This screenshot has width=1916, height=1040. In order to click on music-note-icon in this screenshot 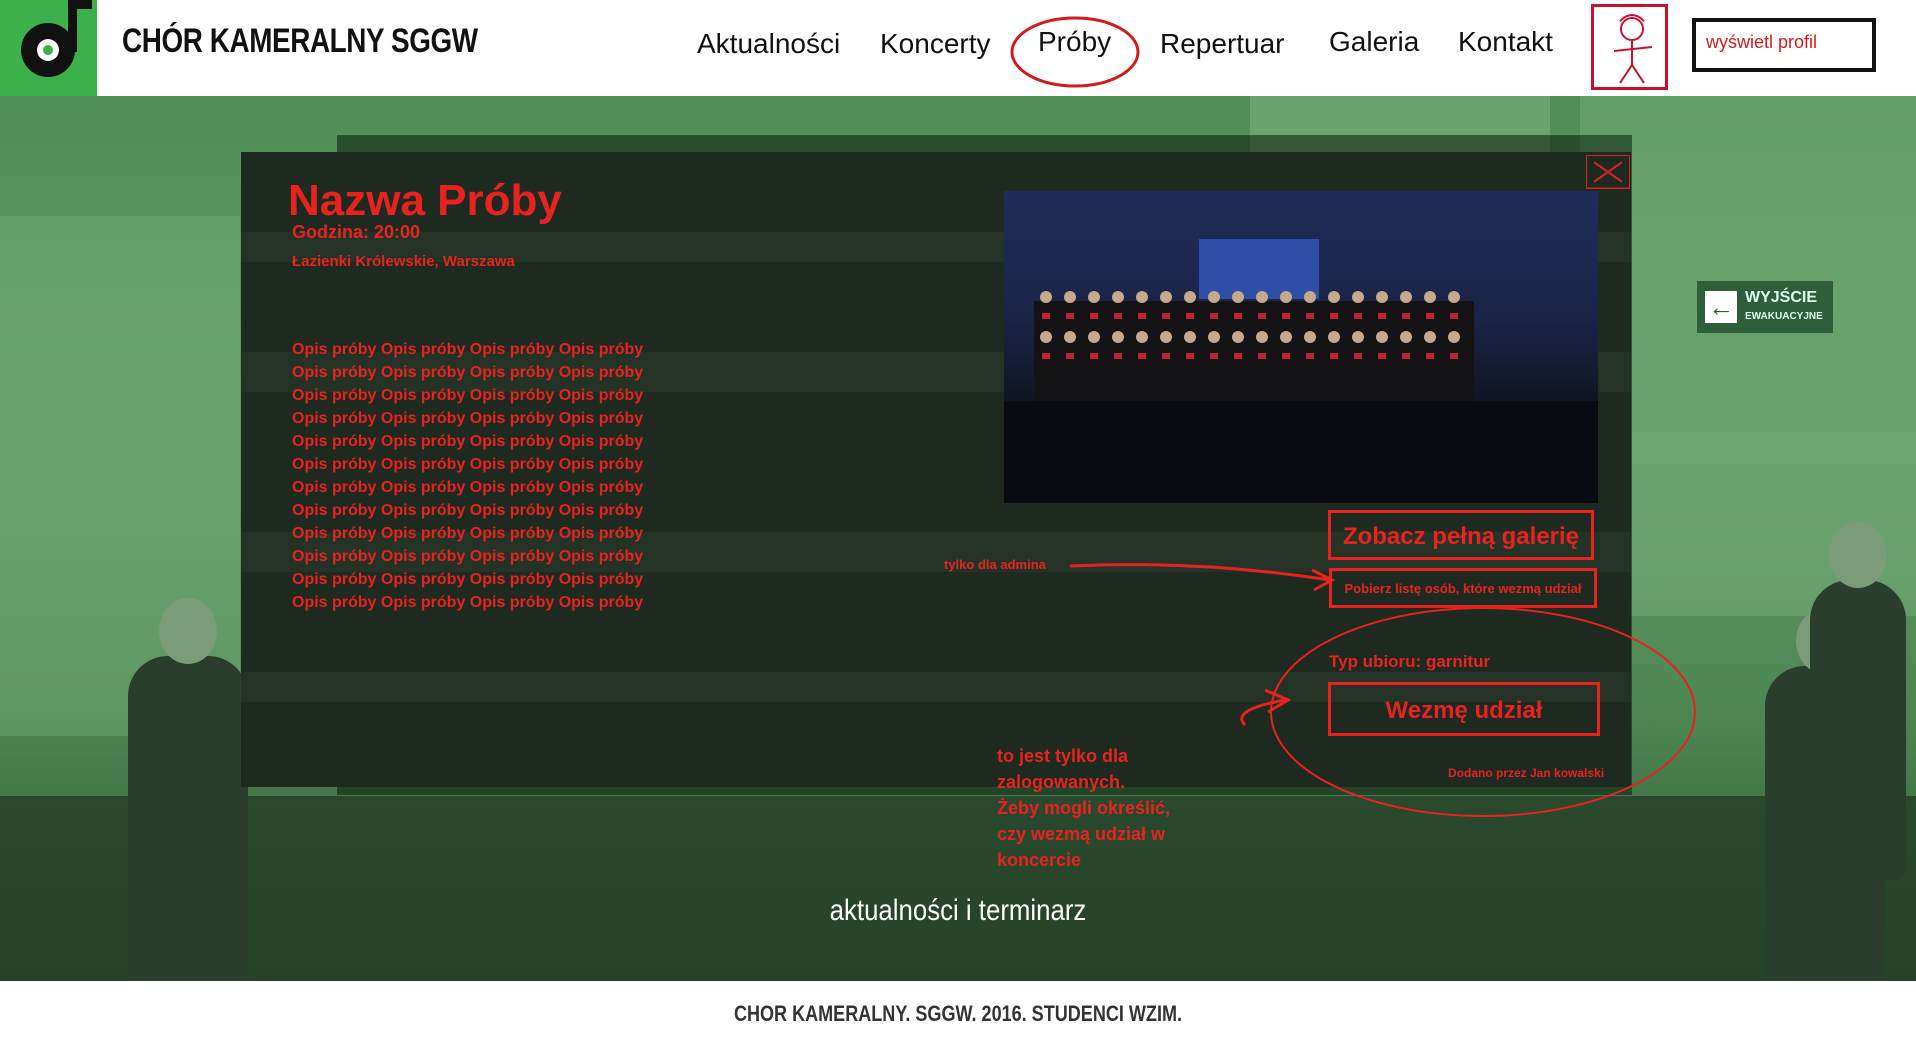, I will do `click(56, 38)`.